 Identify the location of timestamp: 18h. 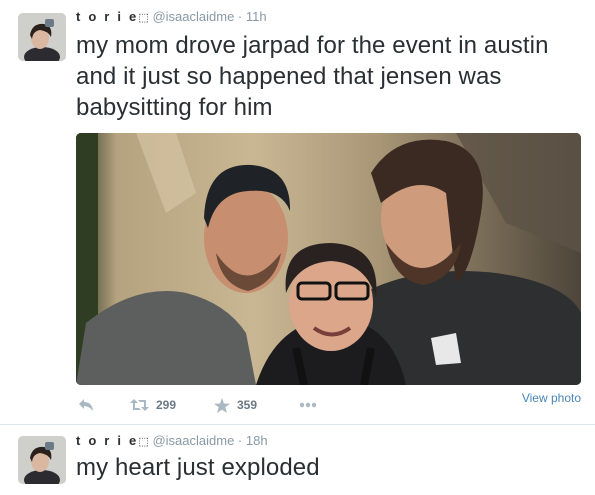
(257, 440).